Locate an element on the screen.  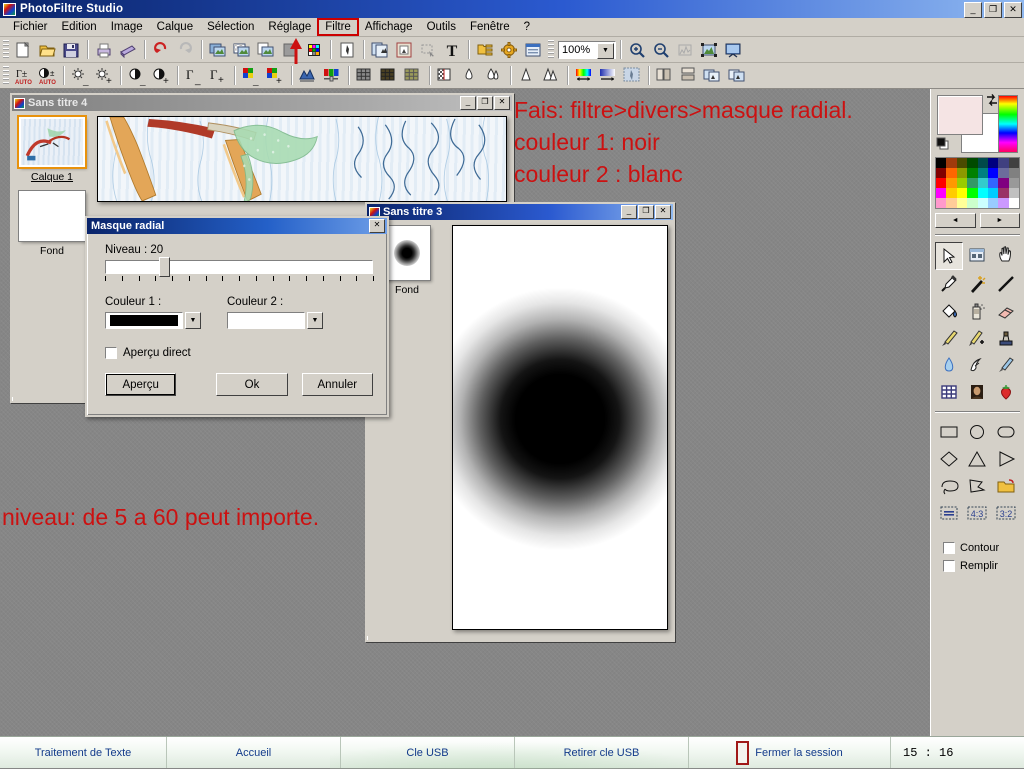
mask-icon is located at coordinates (632, 76).